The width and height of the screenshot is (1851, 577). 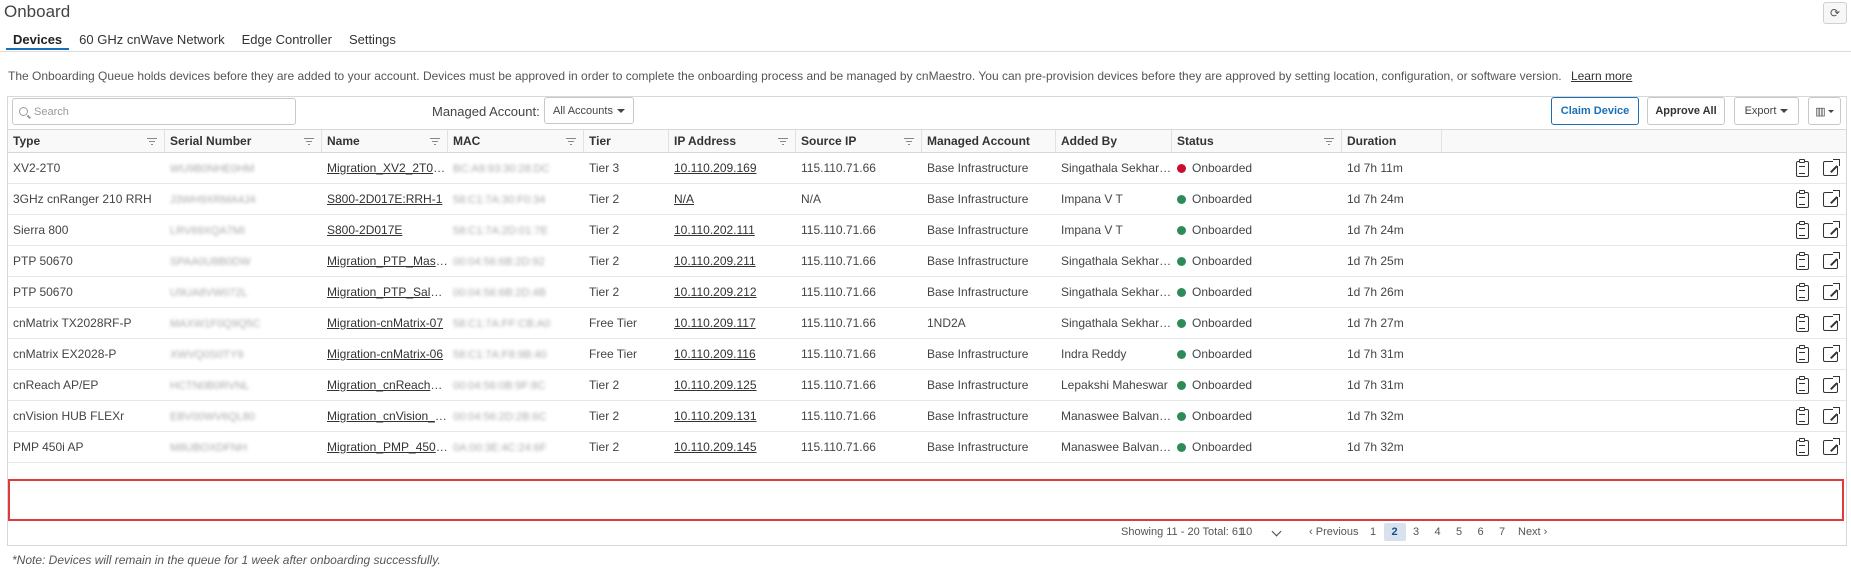 I want to click on page-1-button: 1, so click(x=1373, y=532).